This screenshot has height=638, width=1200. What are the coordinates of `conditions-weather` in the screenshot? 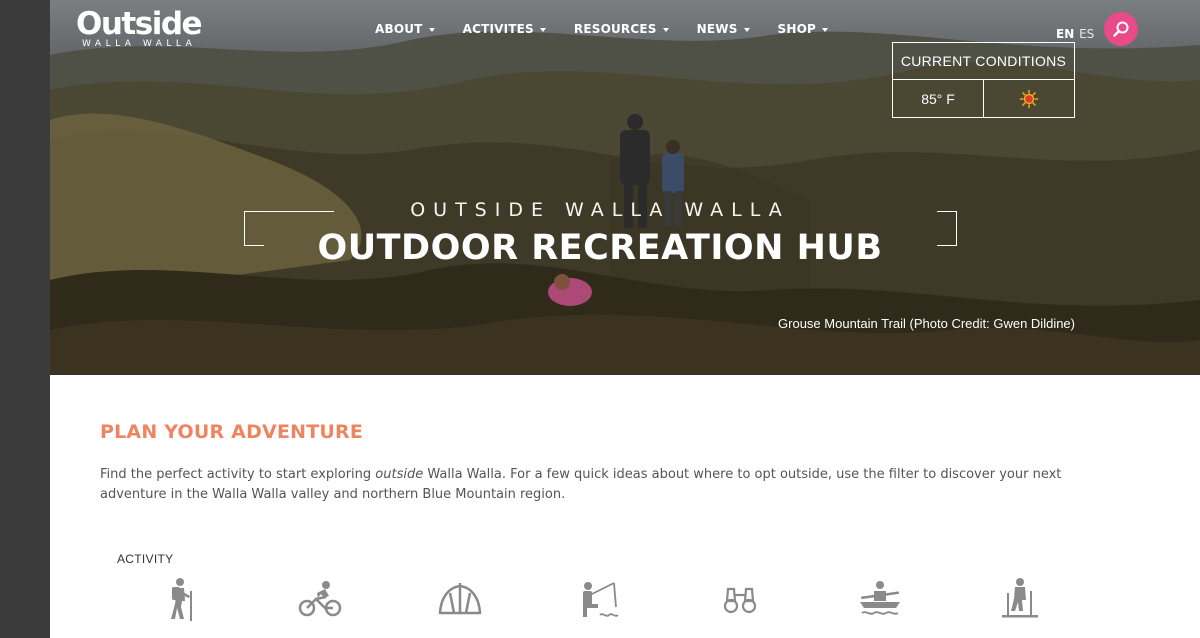 It's located at (1029, 98).